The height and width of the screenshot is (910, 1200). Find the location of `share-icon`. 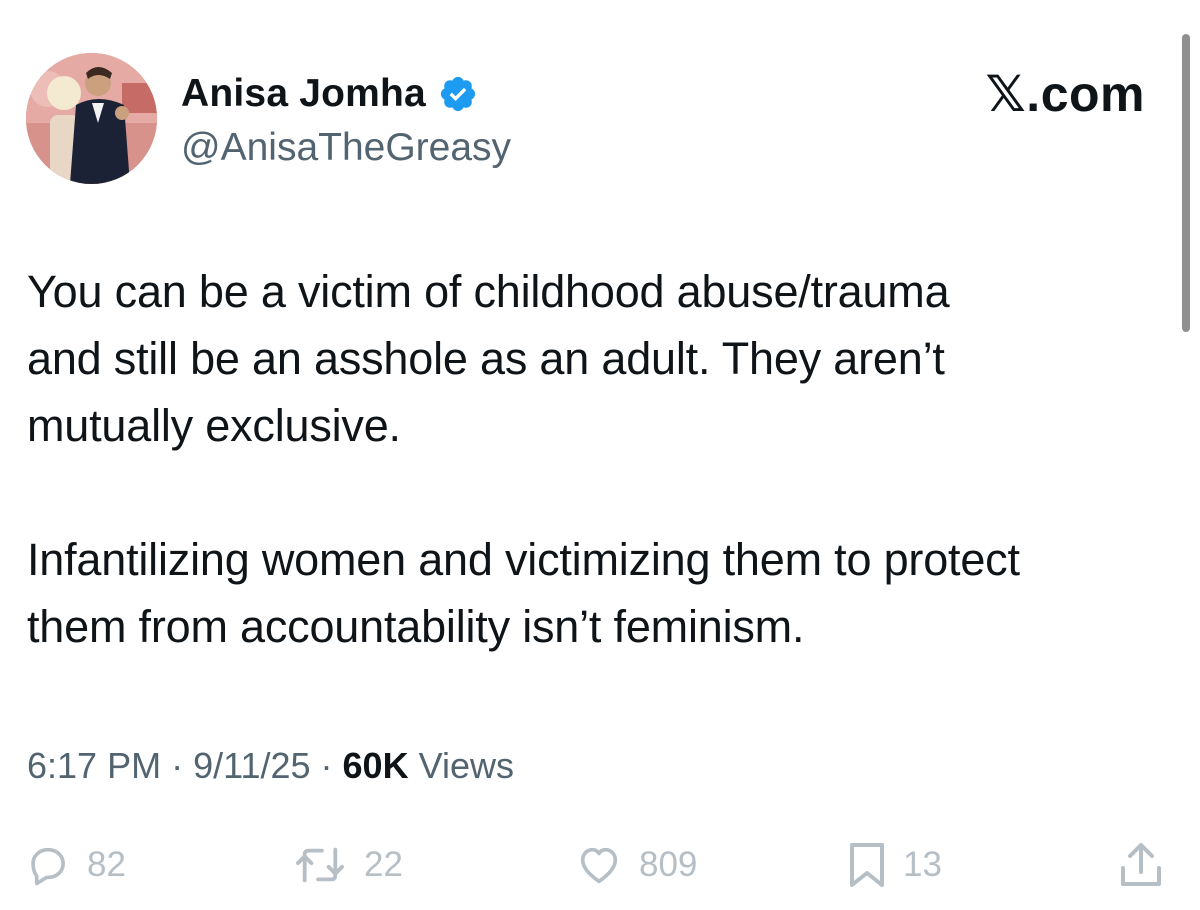

share-icon is located at coordinates (1141, 864).